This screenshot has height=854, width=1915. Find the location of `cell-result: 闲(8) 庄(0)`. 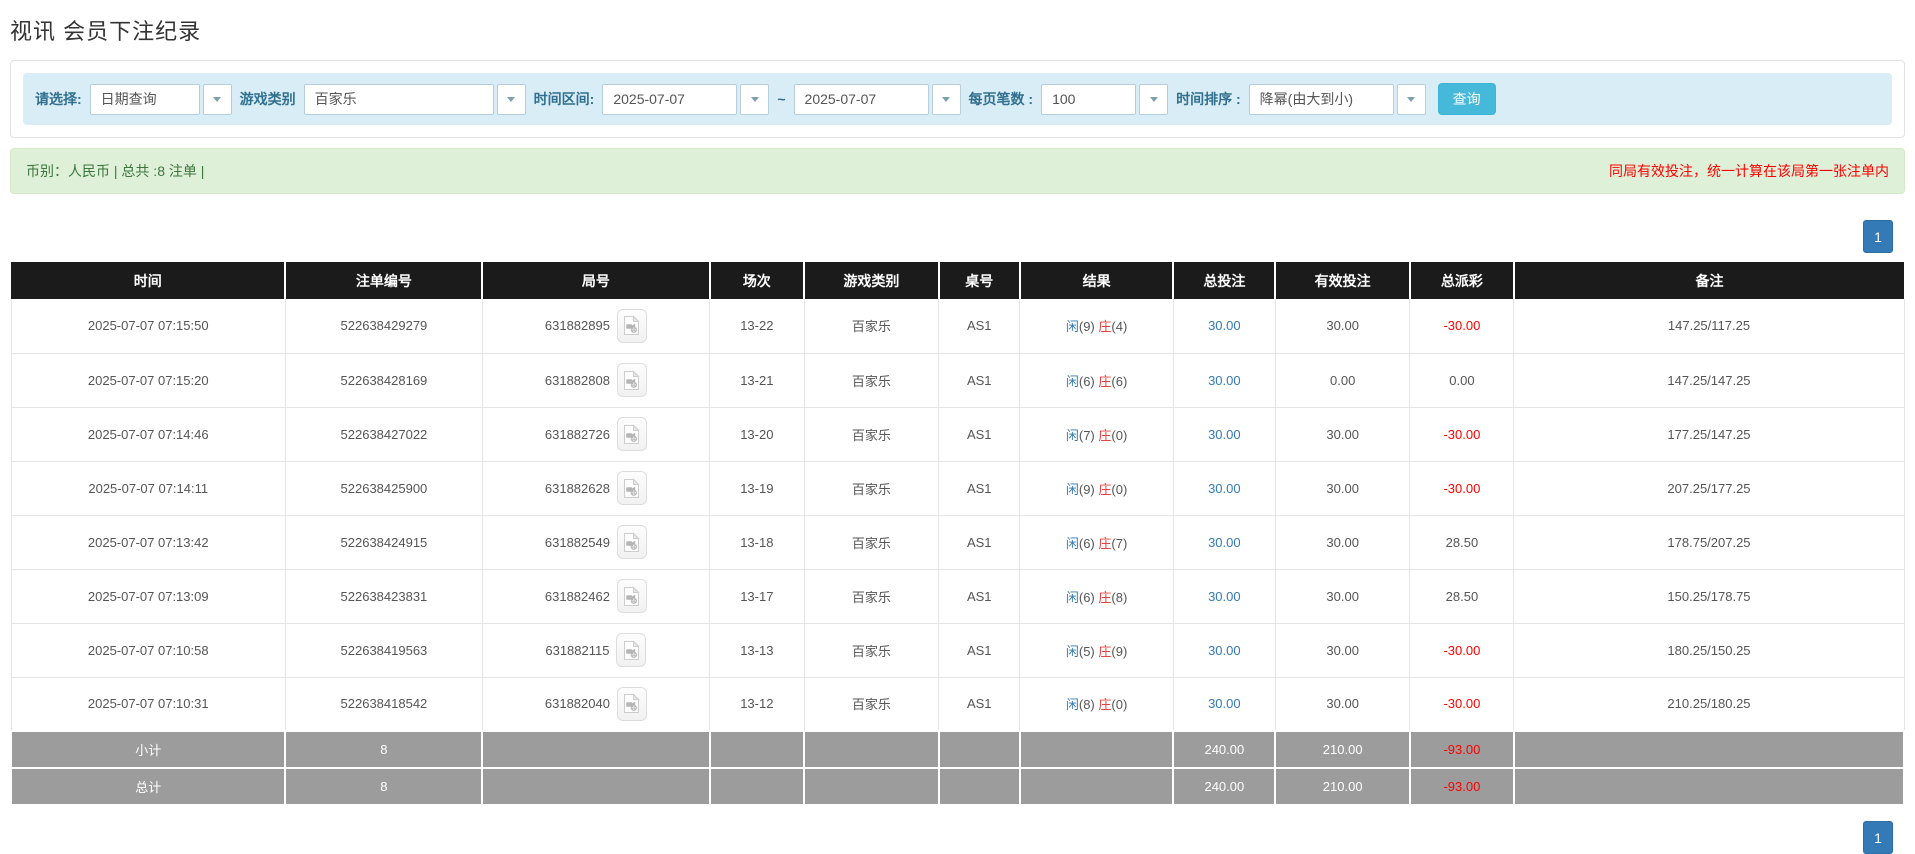

cell-result: 闲(8) 庄(0) is located at coordinates (1096, 704).